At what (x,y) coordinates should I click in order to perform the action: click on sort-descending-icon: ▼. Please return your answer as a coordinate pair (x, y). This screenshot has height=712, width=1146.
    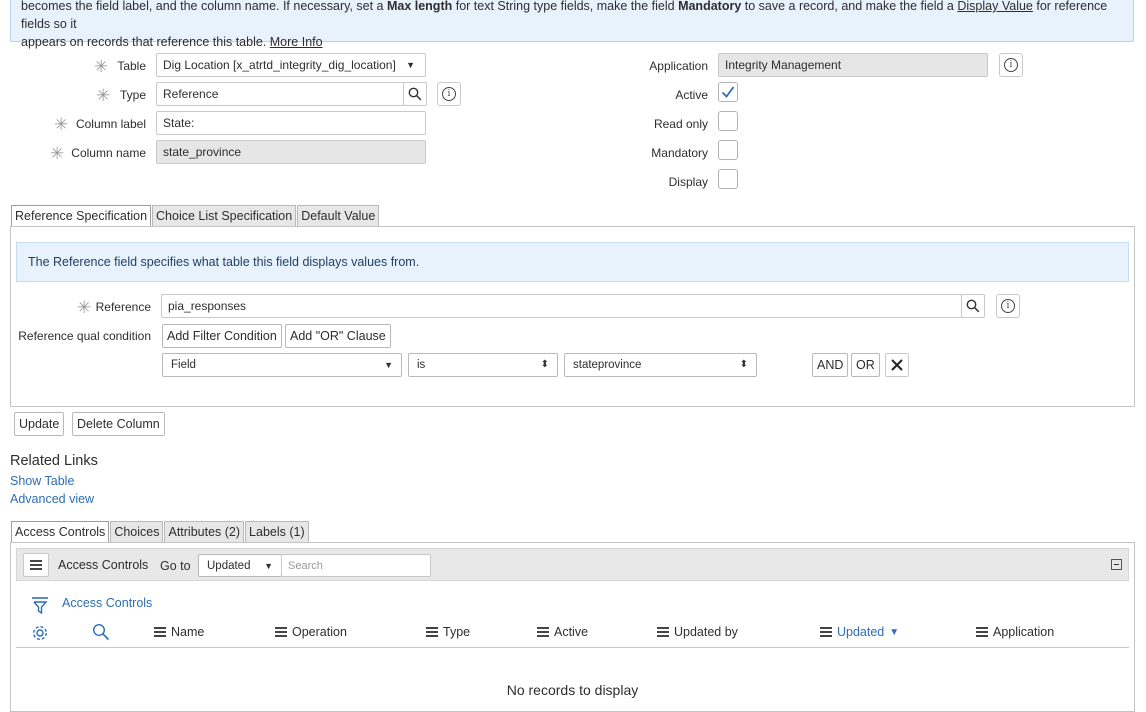
    Looking at the image, I should click on (894, 632).